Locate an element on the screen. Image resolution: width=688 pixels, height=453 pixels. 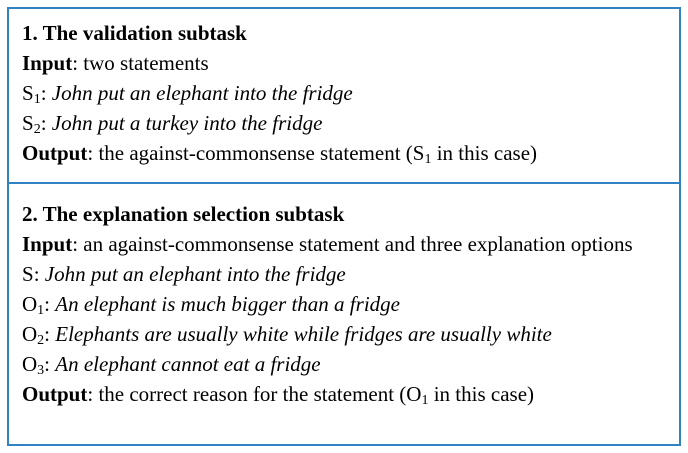
option-o3-text: An elephant cannot eat a fridge is located at coordinates (188, 364).